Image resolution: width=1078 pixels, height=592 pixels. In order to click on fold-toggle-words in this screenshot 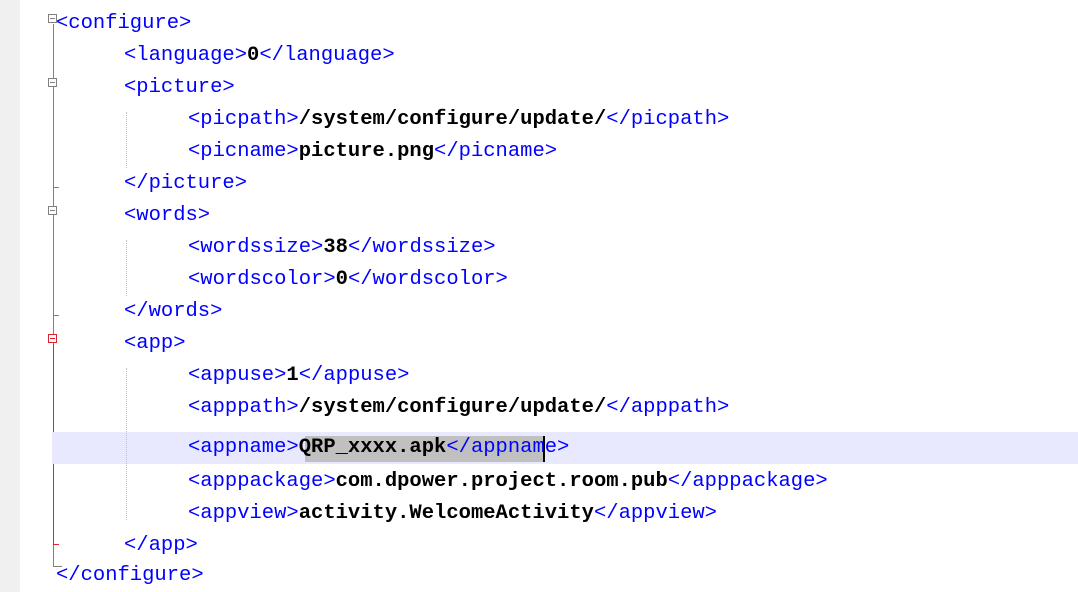, I will do `click(52, 210)`.